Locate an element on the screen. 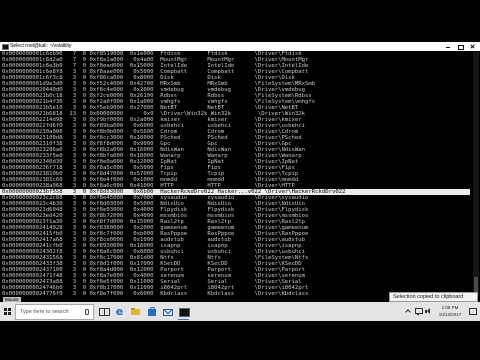  search-input: Type here to search is located at coordinates (54, 312).